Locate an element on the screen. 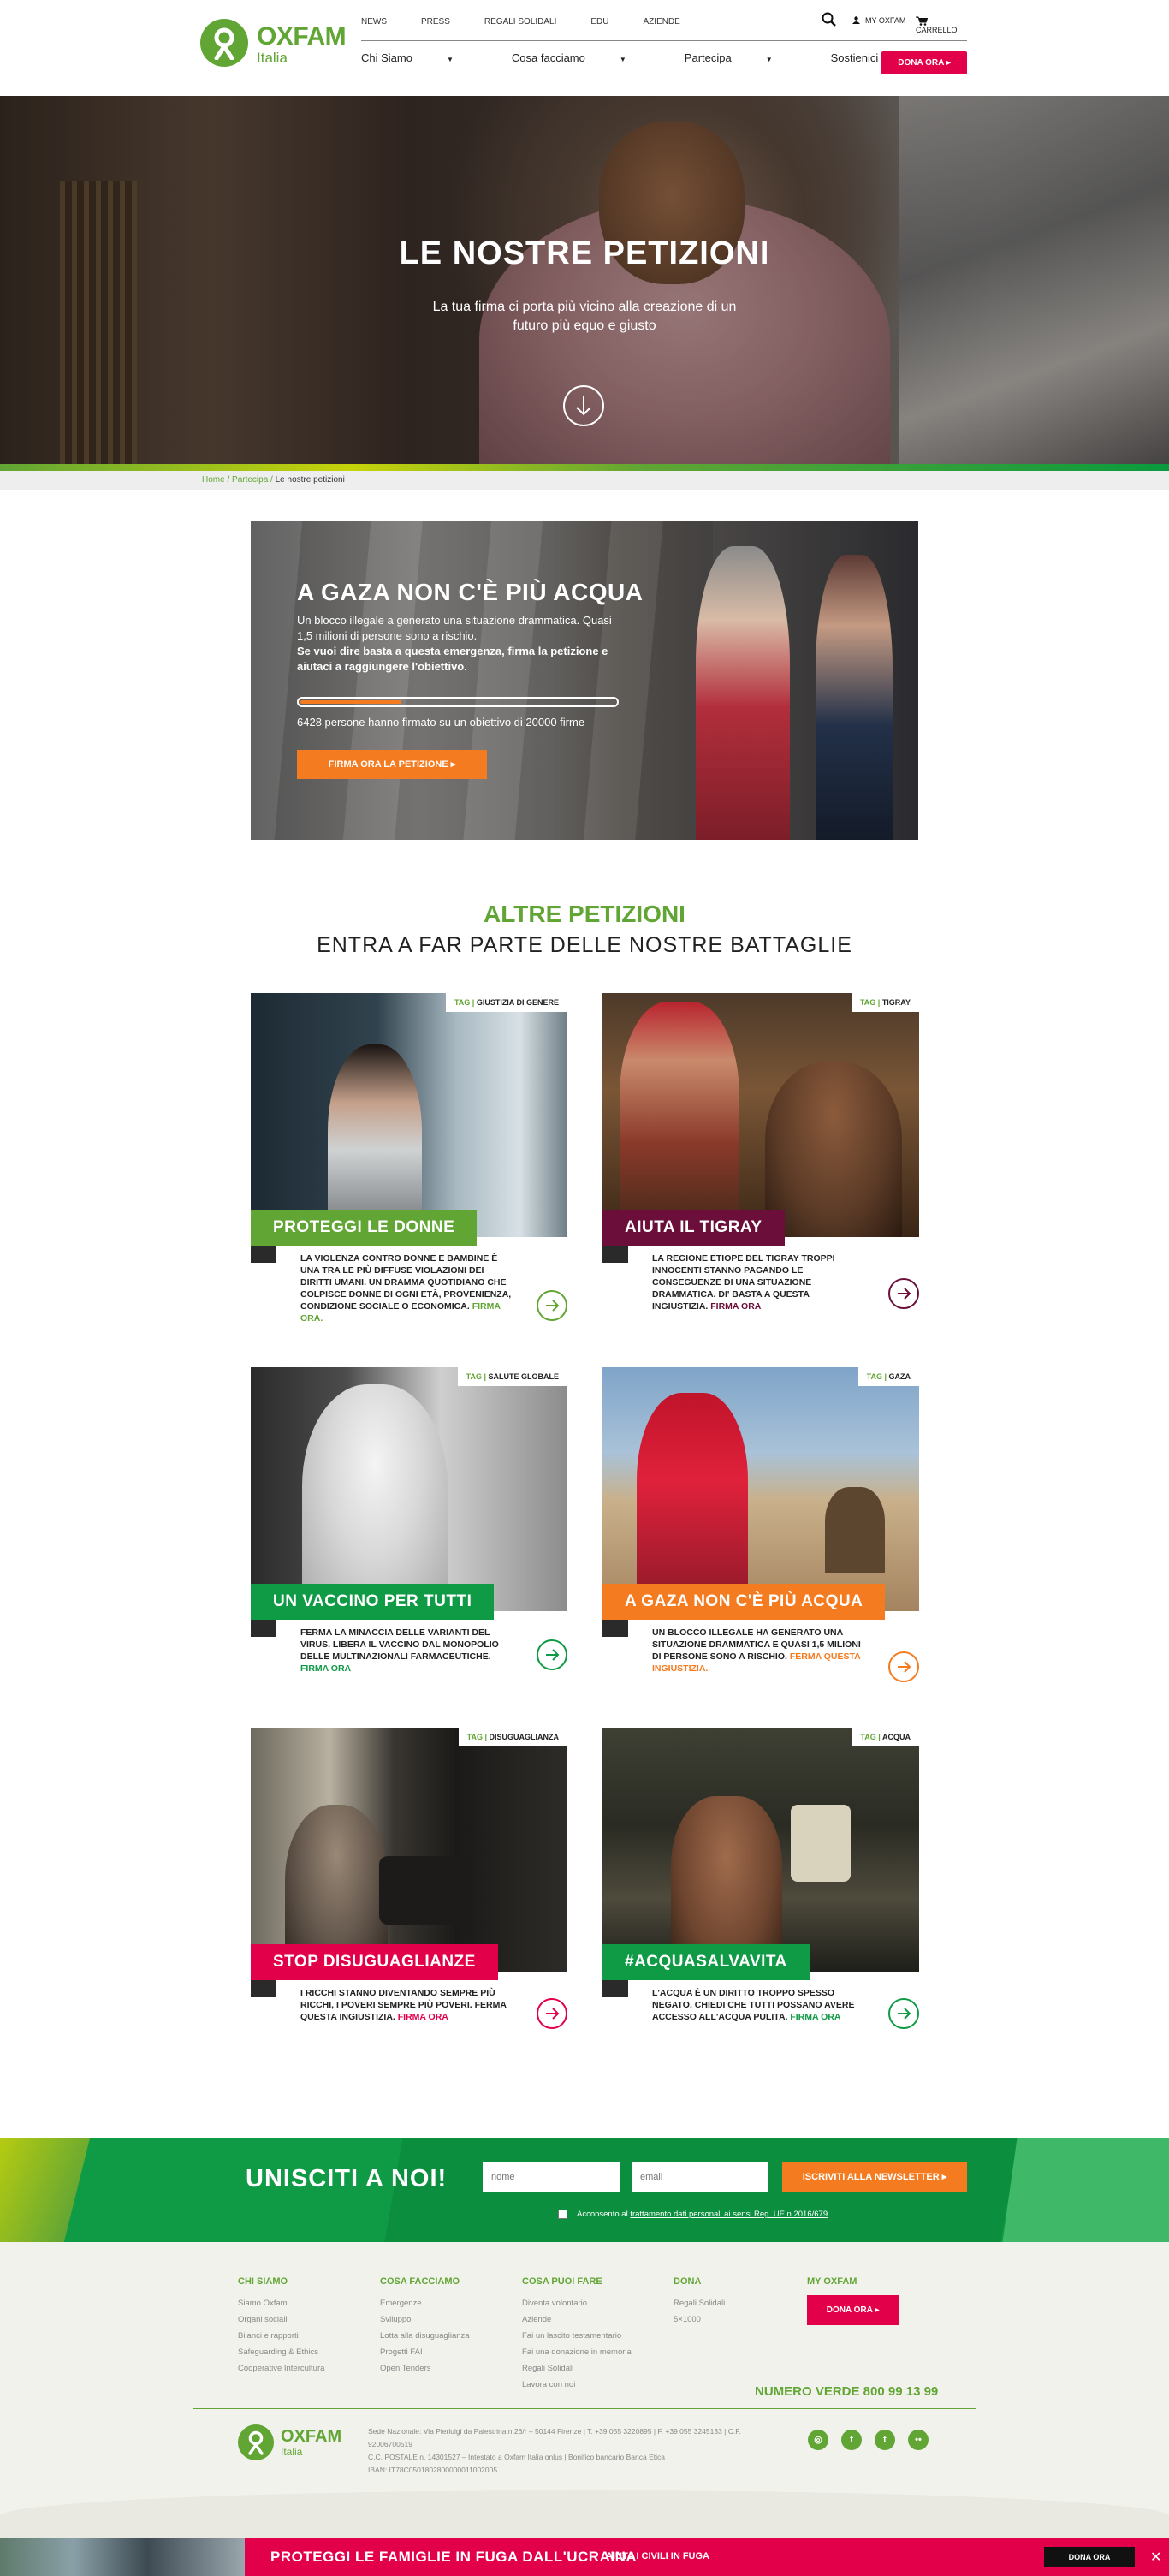  top-nav-news: NEWS is located at coordinates (374, 22).